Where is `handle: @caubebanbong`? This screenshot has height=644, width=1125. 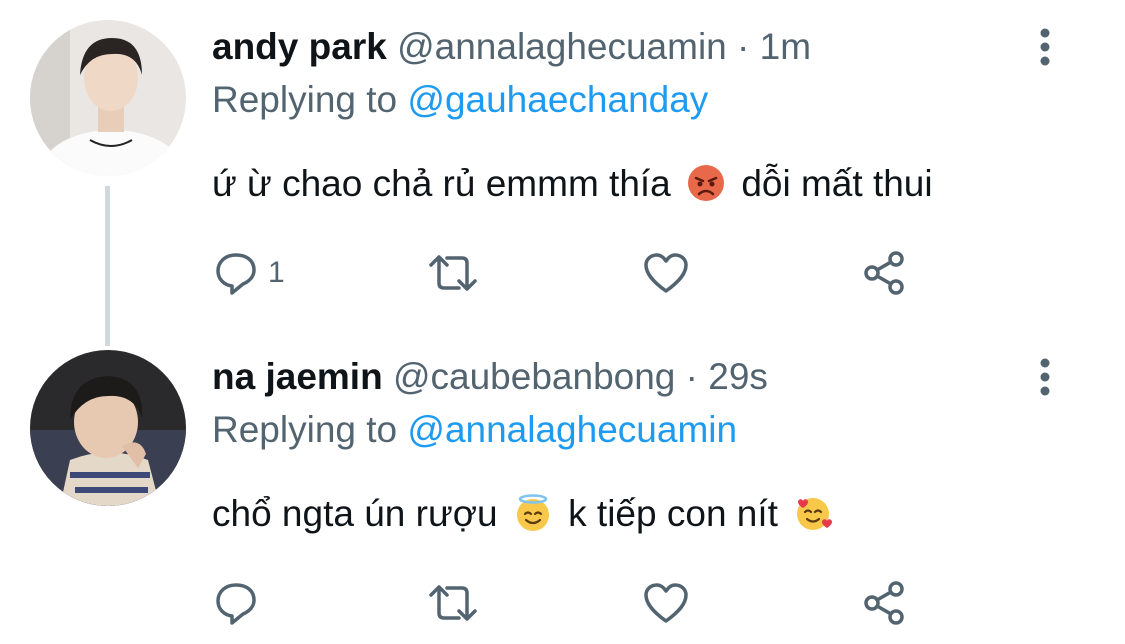
handle: @caubebanbong is located at coordinates (534, 376).